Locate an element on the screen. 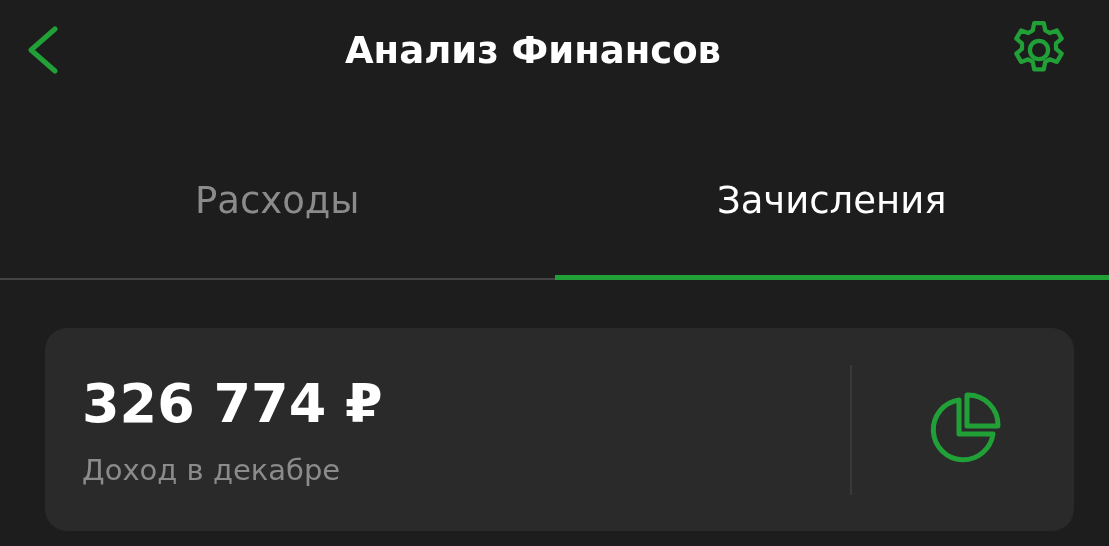  screen-title: Анализ Финансов is located at coordinates (533, 50).